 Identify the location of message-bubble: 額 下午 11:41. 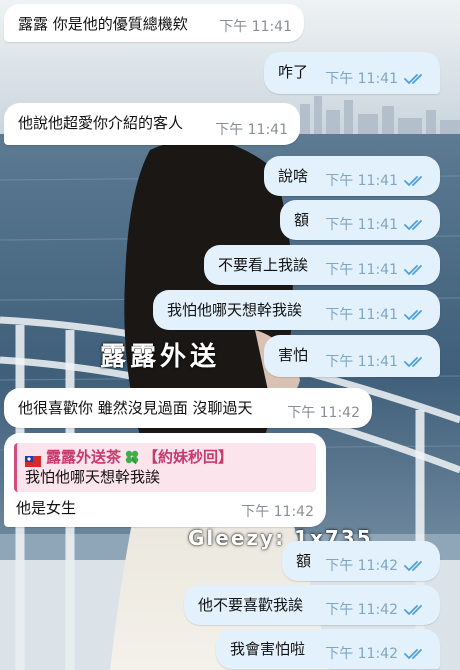
(360, 220).